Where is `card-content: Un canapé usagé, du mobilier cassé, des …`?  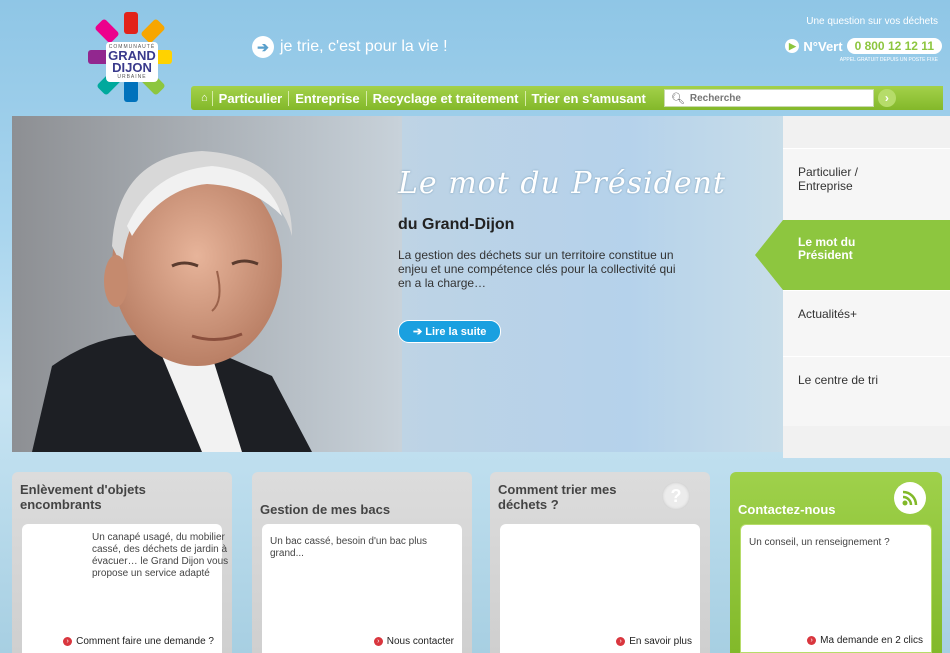 card-content: Un canapé usagé, du mobilier cassé, des … is located at coordinates (125, 588).